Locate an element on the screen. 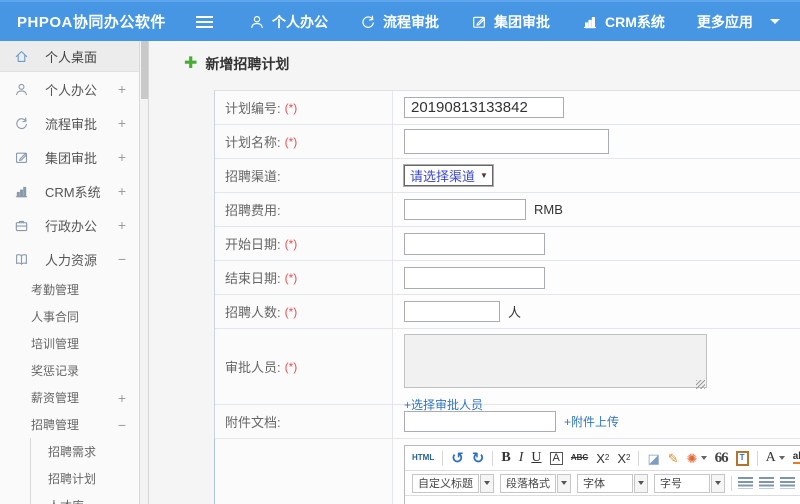 The image size is (800, 504). align-right-icon is located at coordinates (787, 483).